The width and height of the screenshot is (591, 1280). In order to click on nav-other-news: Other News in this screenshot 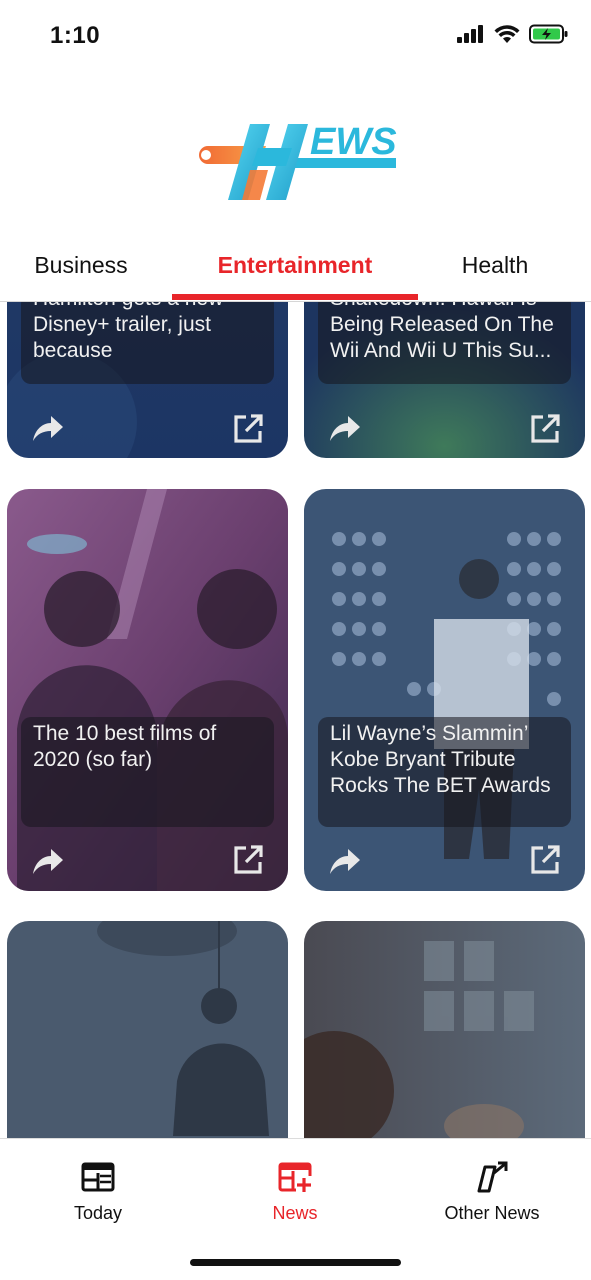, I will do `click(492, 1199)`.